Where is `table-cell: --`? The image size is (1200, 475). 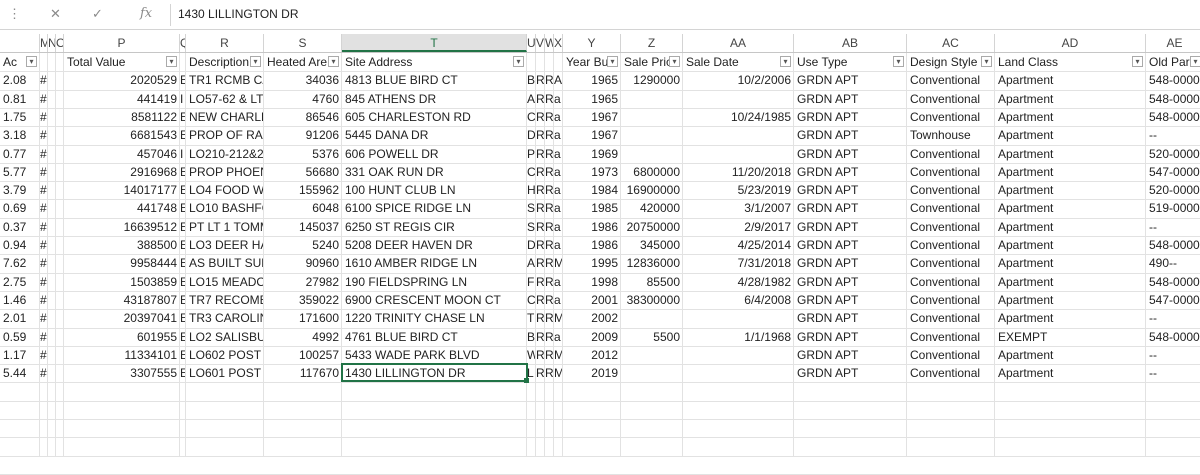
table-cell: -- is located at coordinates (1173, 373).